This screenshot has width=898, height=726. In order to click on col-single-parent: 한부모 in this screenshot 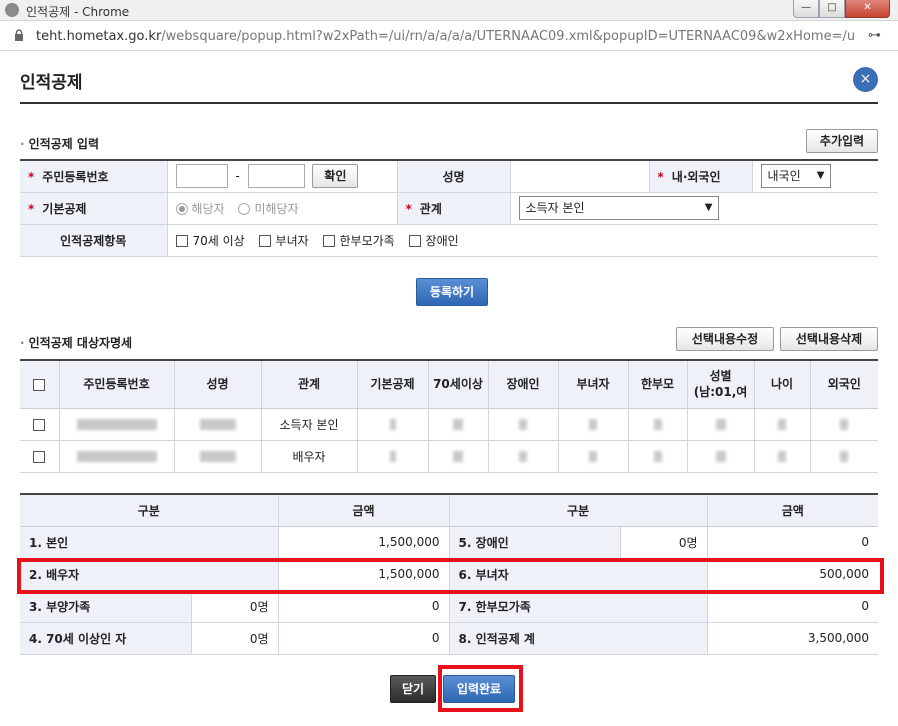, I will do `click(658, 384)`.